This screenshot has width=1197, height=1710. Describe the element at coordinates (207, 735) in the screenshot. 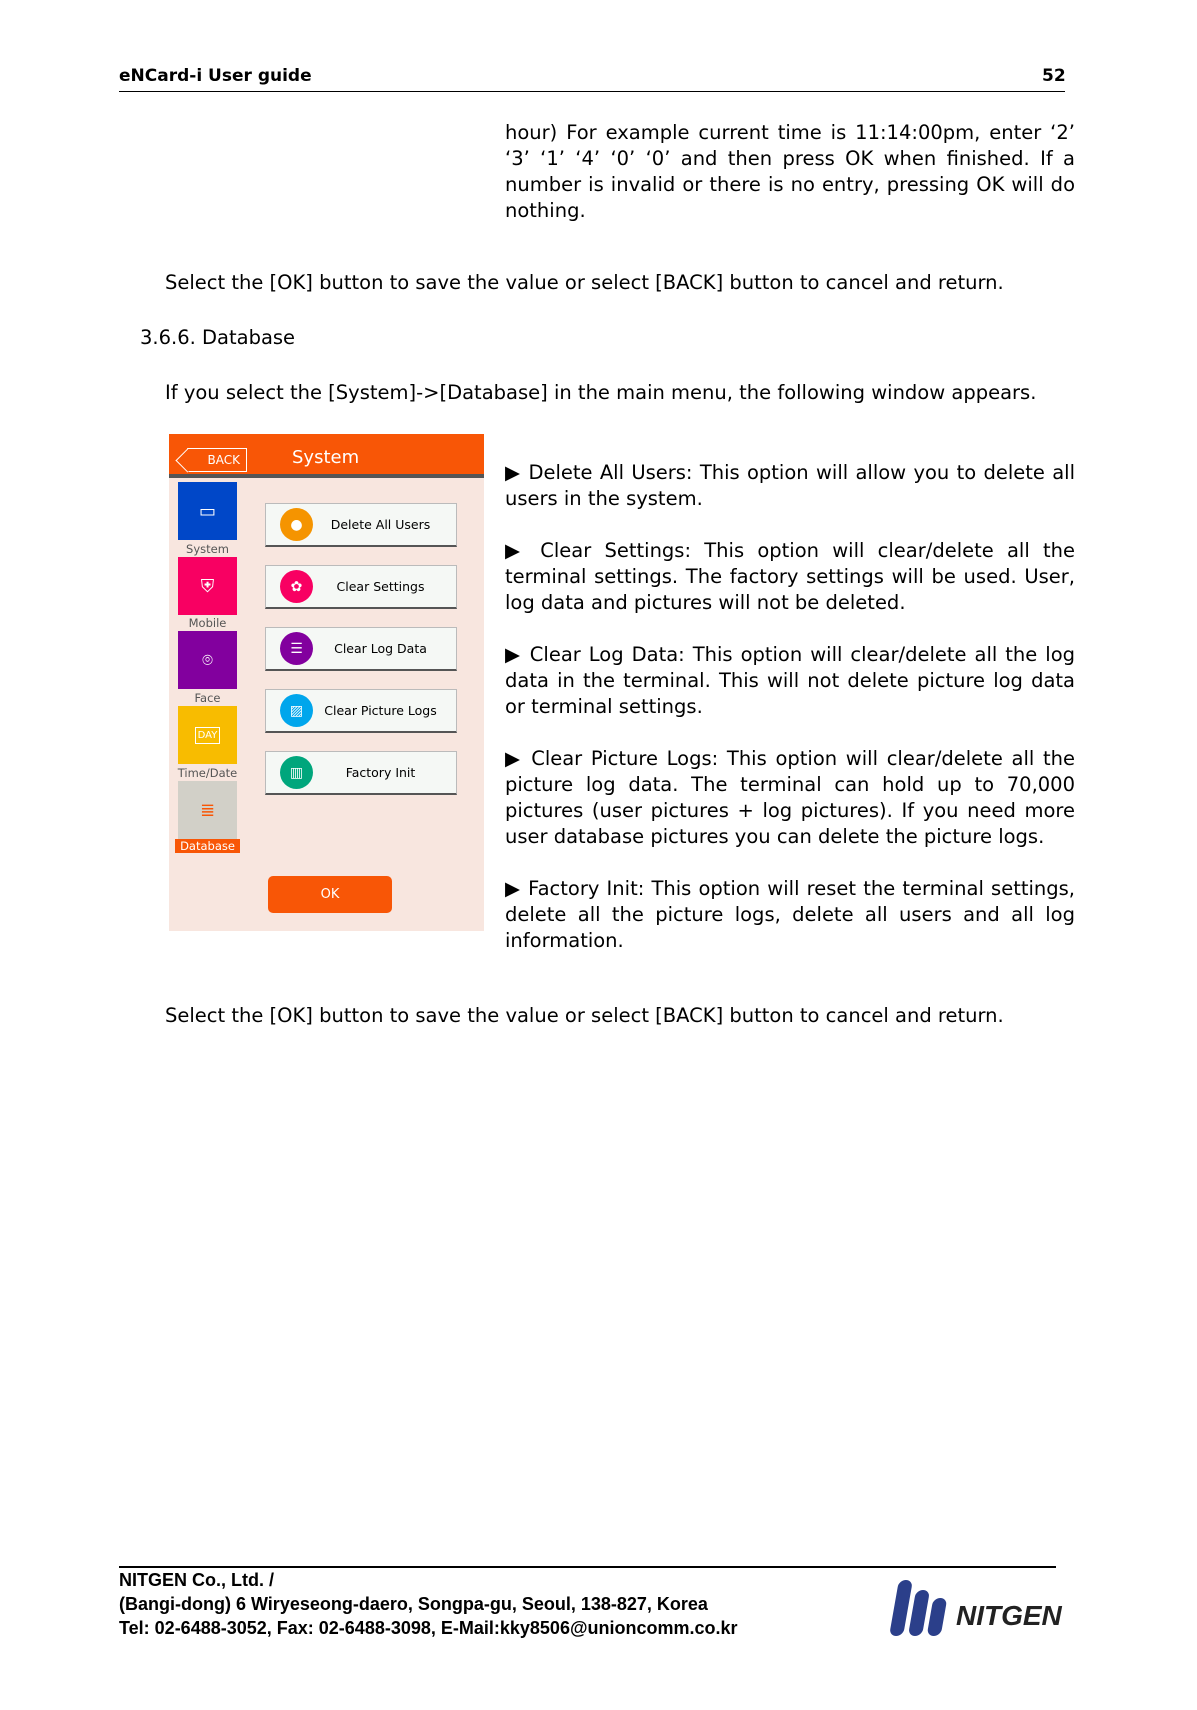

I see `calendar-day-icon: DAY` at that location.